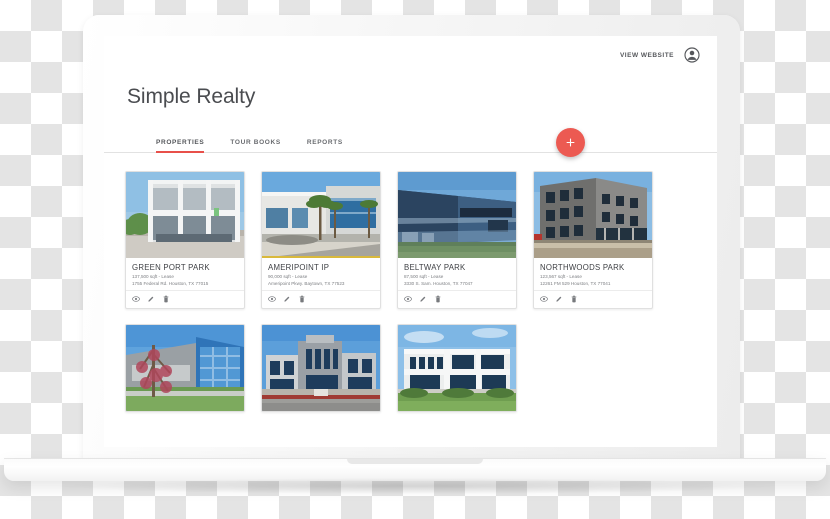  I want to click on property-size: 90,000 sqft - Lease, so click(288, 276).